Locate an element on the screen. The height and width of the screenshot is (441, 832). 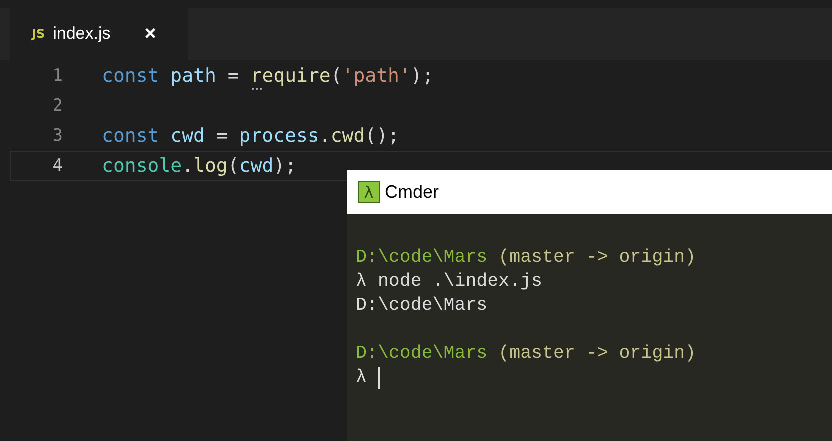
terminal-line: λ node .\index.js is located at coordinates (449, 282).